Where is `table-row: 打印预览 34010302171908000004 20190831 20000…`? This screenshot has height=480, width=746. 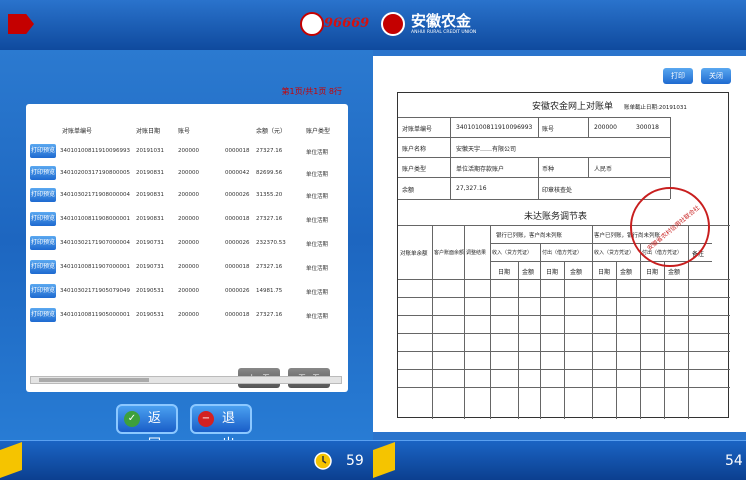
table-row: 打印预览 34010302171908000004 20190831 20000… is located at coordinates (187, 195).